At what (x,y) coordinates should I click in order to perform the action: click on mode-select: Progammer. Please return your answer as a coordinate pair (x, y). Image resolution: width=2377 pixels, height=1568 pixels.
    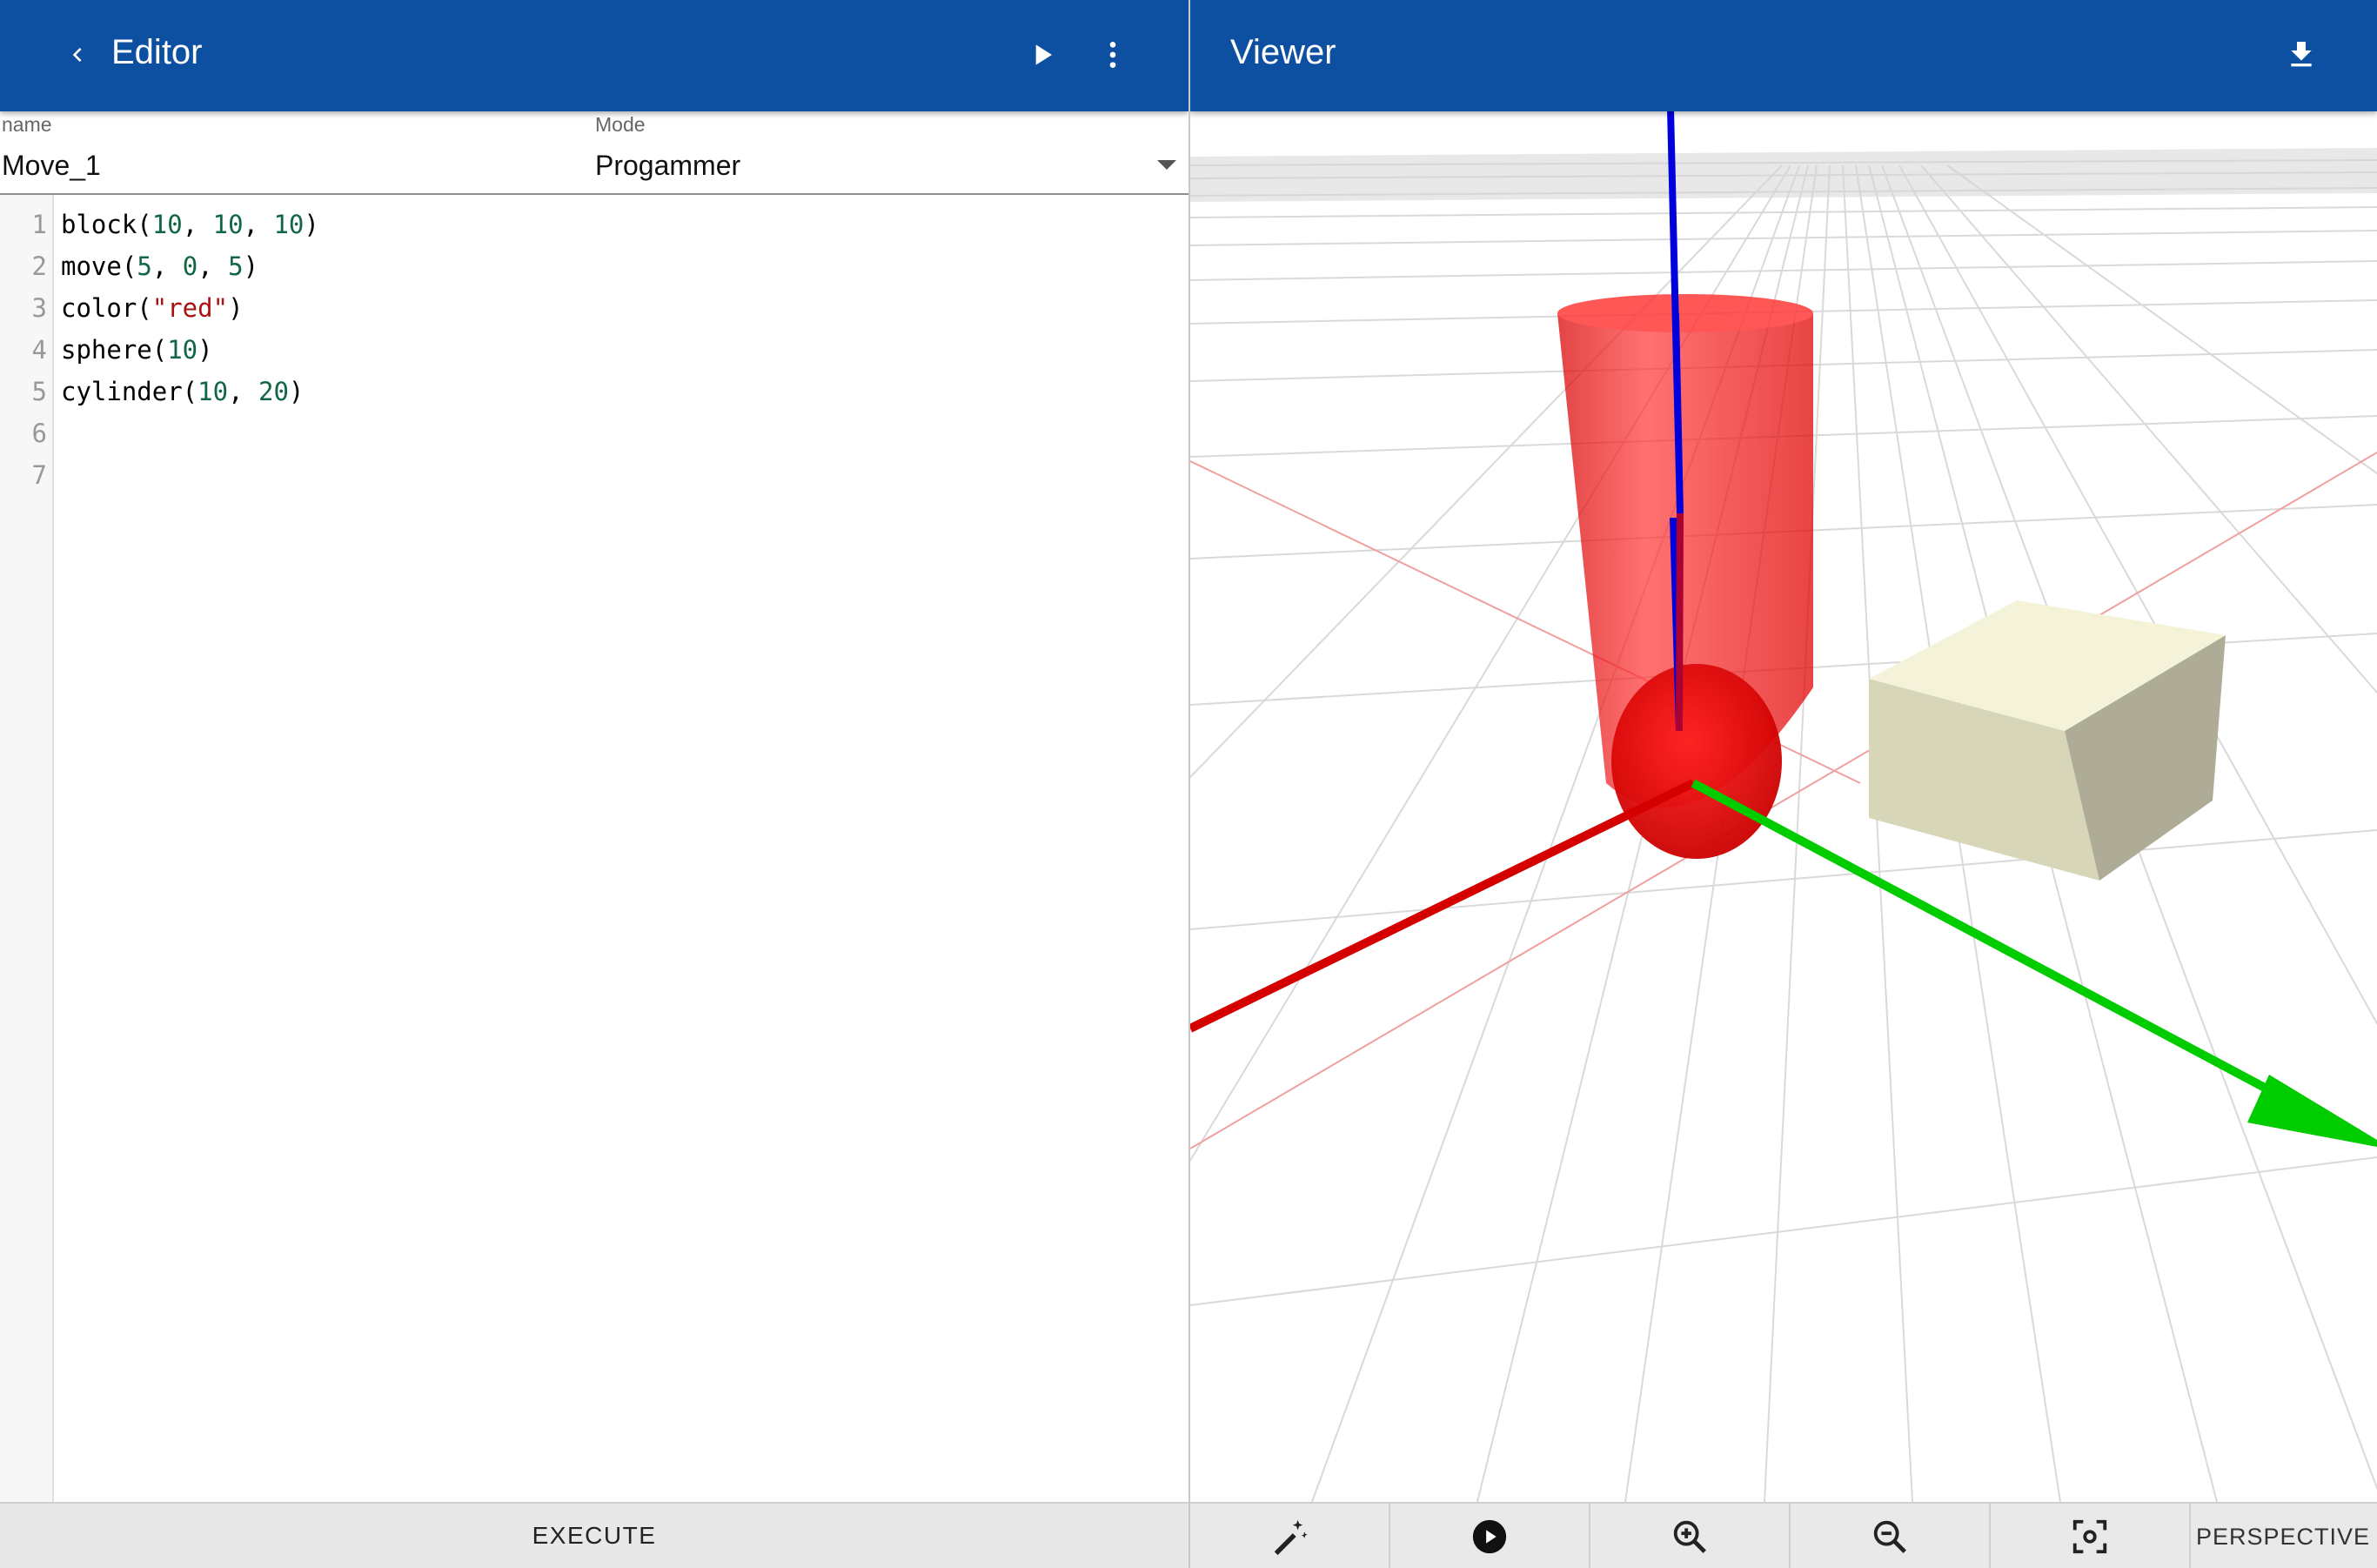
    Looking at the image, I should click on (667, 166).